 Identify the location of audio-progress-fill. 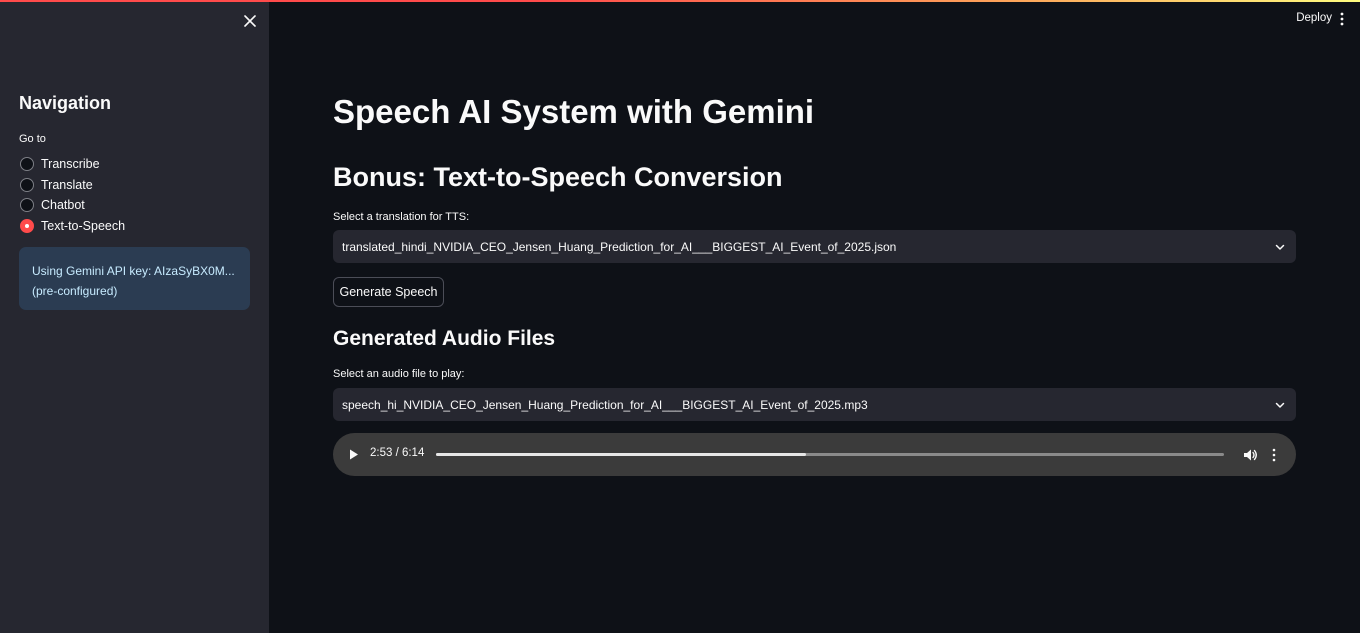
(621, 454).